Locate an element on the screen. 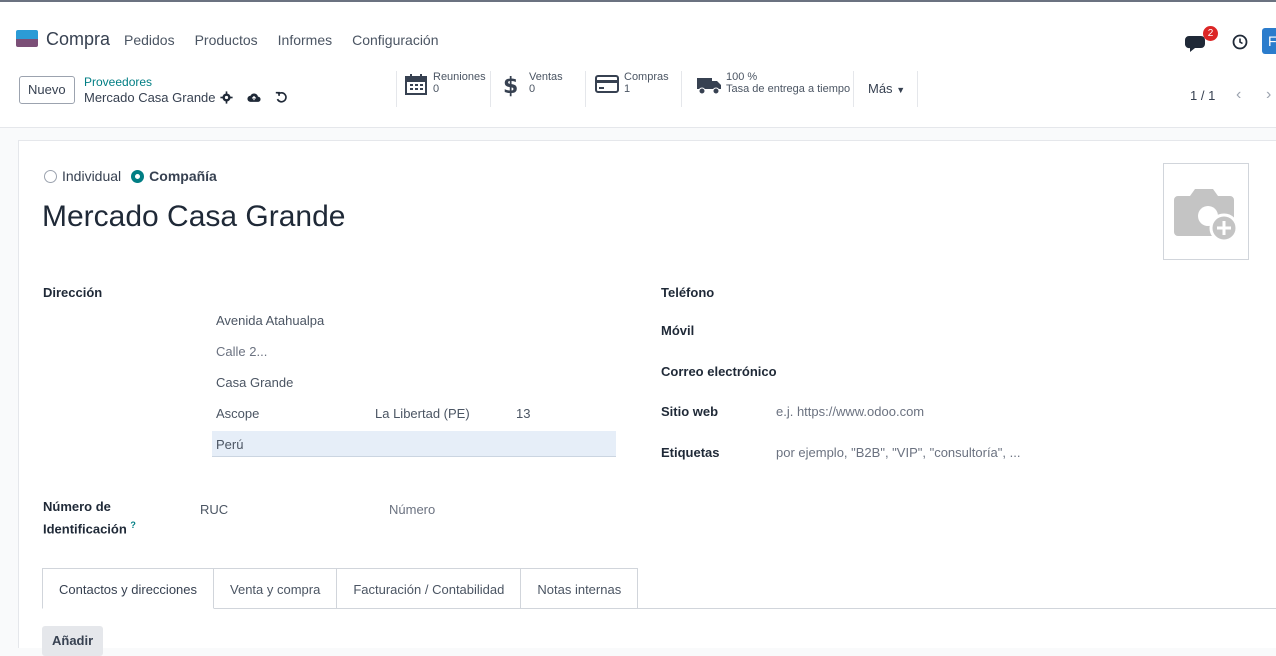  new-button: Nuevo is located at coordinates (47, 90).